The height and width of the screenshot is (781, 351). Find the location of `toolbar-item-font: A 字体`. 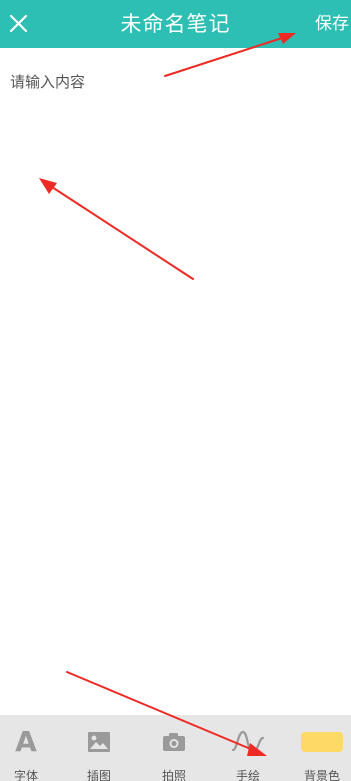

toolbar-item-font: A 字体 is located at coordinates (28, 748).